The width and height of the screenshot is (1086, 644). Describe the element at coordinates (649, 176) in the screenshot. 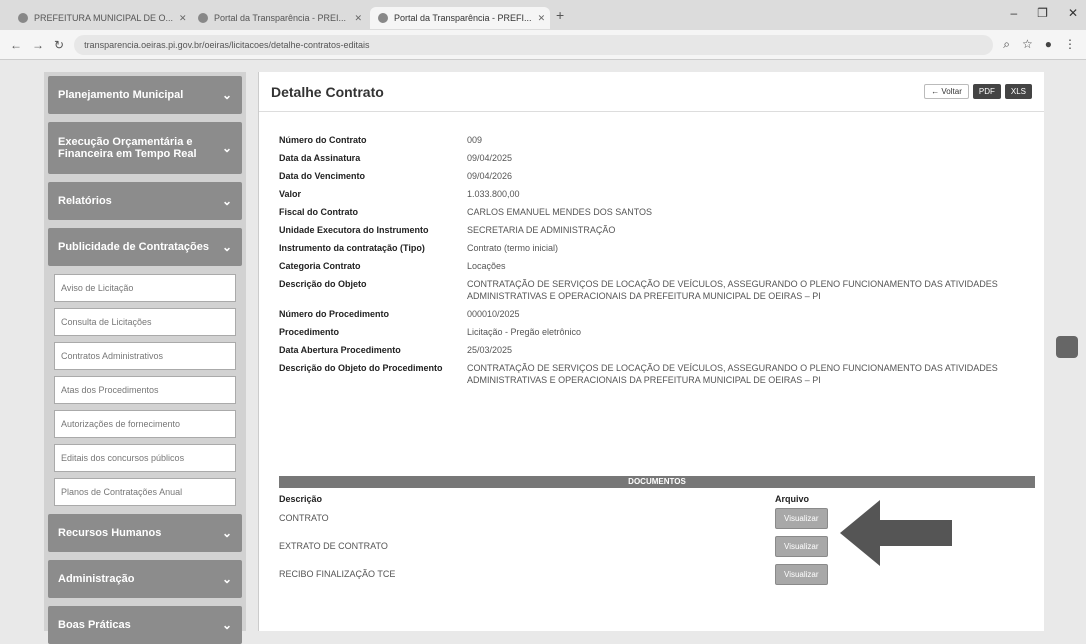

I see `detail-row: Data do Vencimento 09/04/2026` at that location.